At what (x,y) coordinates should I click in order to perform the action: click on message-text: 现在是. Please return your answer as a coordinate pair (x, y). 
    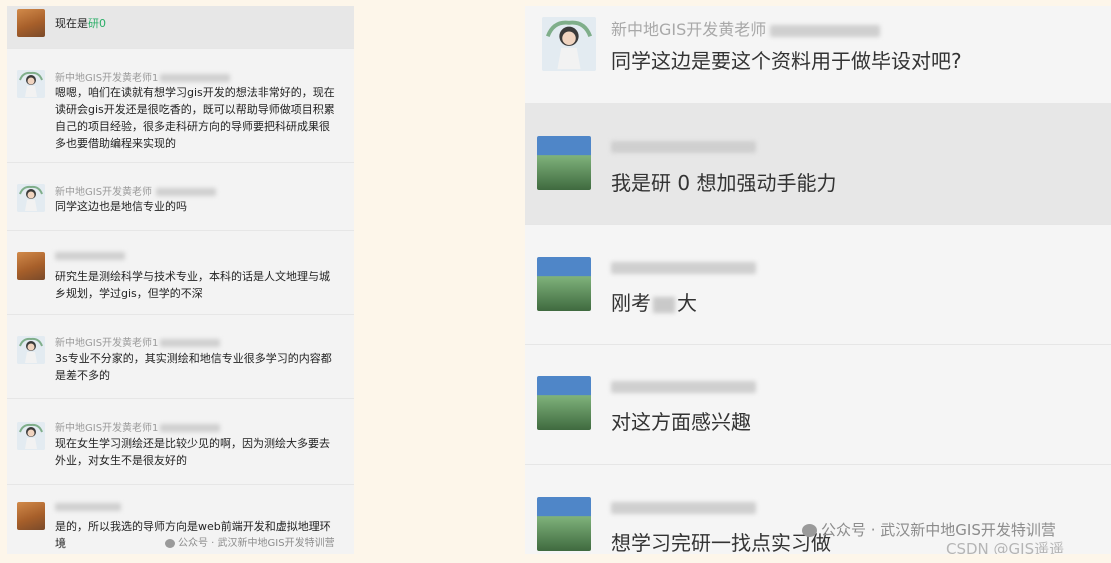
    Looking at the image, I should click on (71, 23).